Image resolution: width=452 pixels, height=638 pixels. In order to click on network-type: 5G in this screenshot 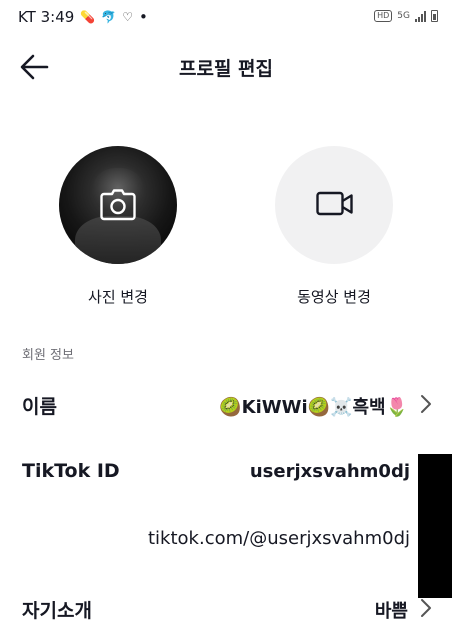, I will do `click(403, 16)`.